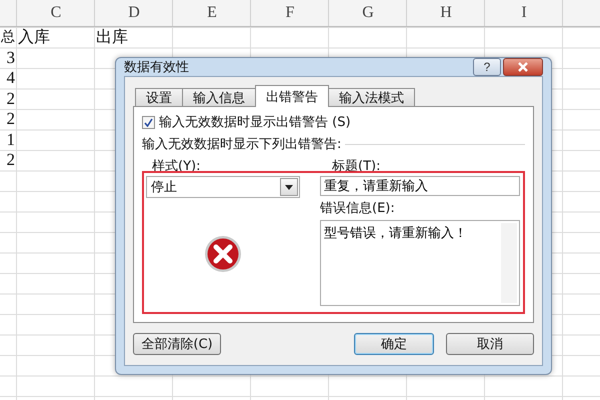 This screenshot has height=400, width=600. What do you see at coordinates (490, 344) in the screenshot?
I see `cancel-button: 取消` at bounding box center [490, 344].